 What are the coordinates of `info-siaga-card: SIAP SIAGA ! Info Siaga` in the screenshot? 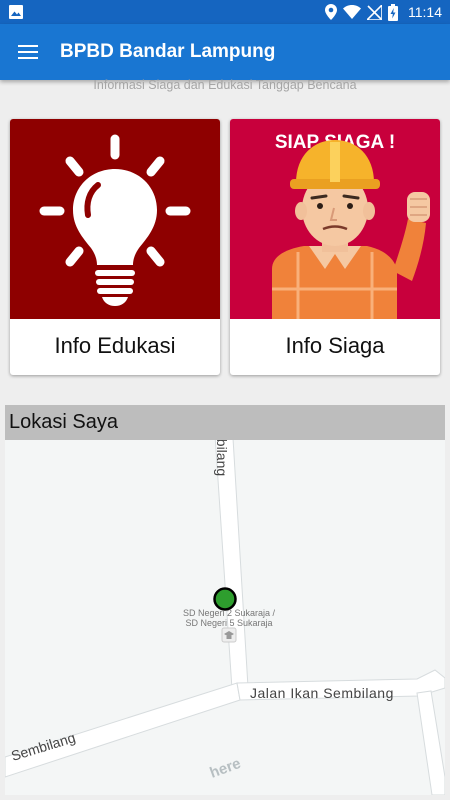 It's located at (335, 247).